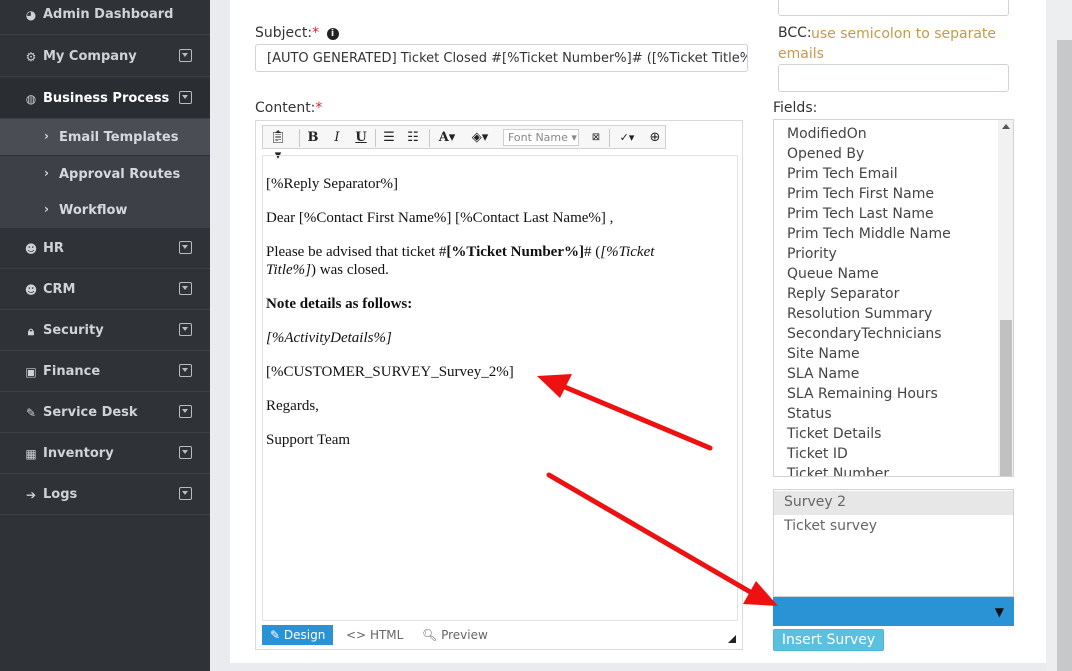  What do you see at coordinates (53, 248) in the screenshot?
I see `sidebar-item-label: HR` at bounding box center [53, 248].